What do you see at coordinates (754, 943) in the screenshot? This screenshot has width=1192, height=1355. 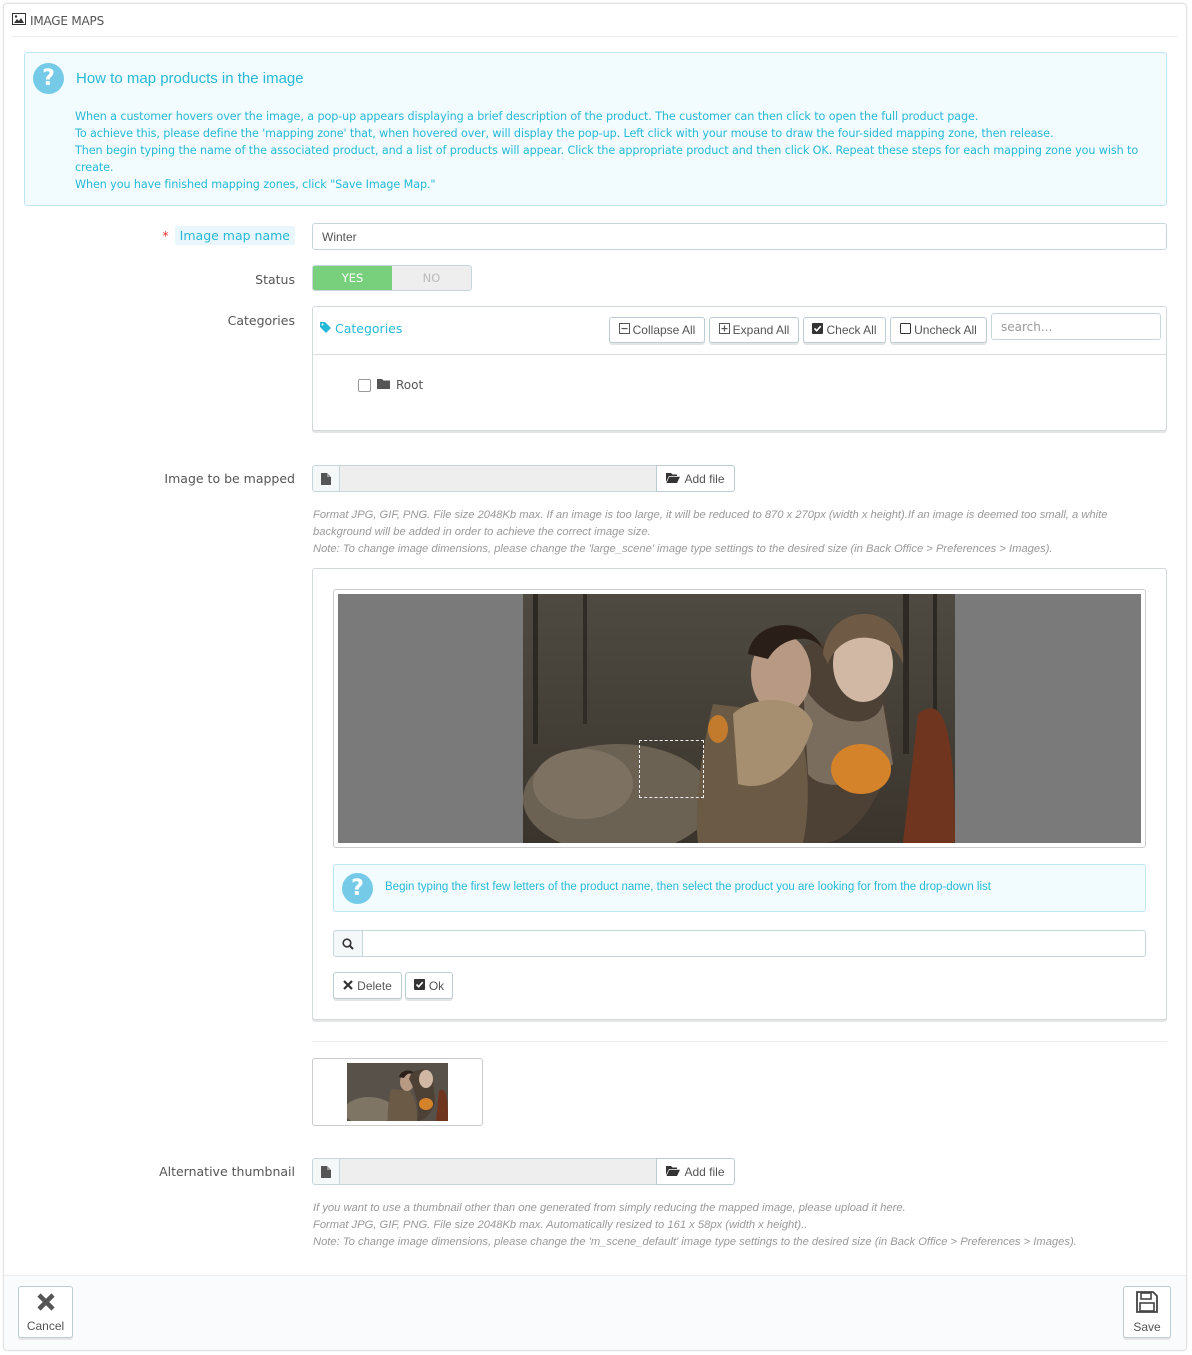 I see `product-search-input` at bounding box center [754, 943].